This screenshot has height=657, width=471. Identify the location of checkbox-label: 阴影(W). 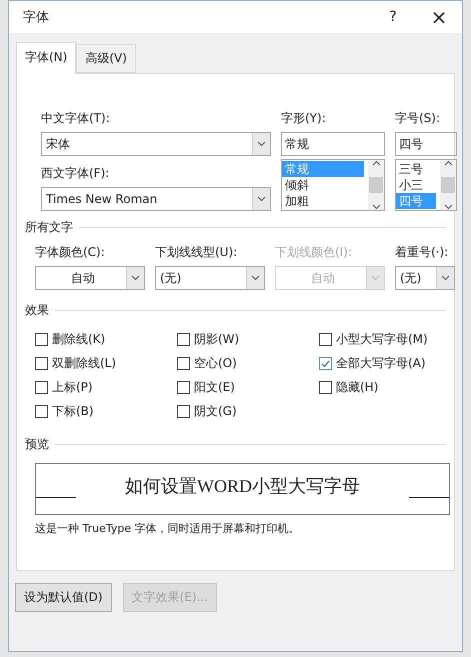
(217, 339).